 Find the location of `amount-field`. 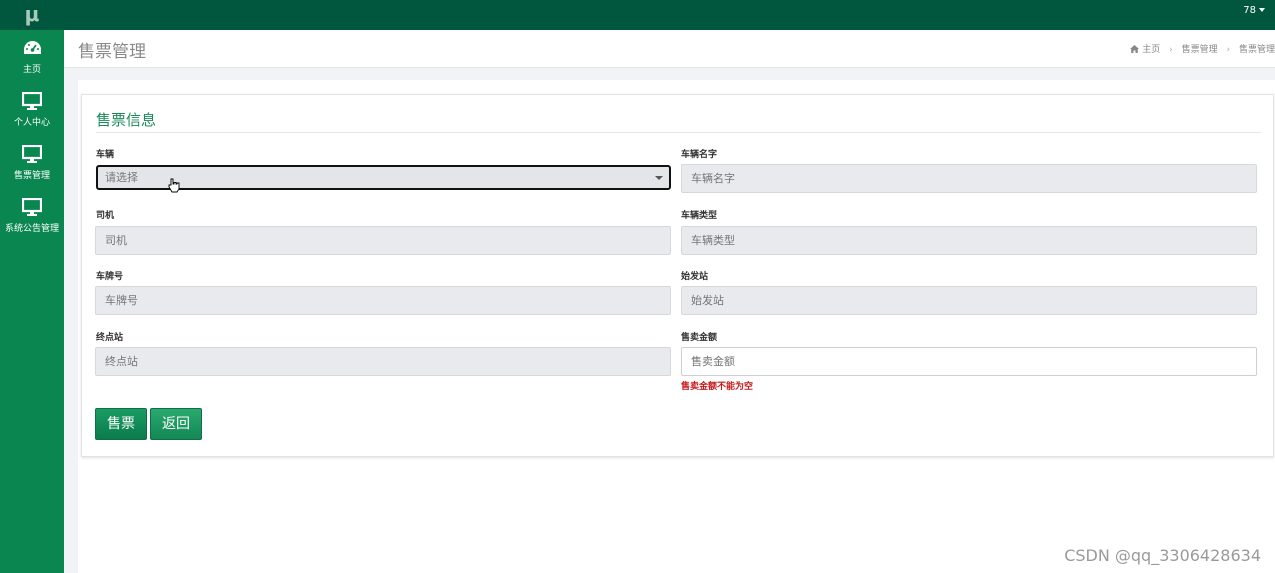

amount-field is located at coordinates (969, 361).